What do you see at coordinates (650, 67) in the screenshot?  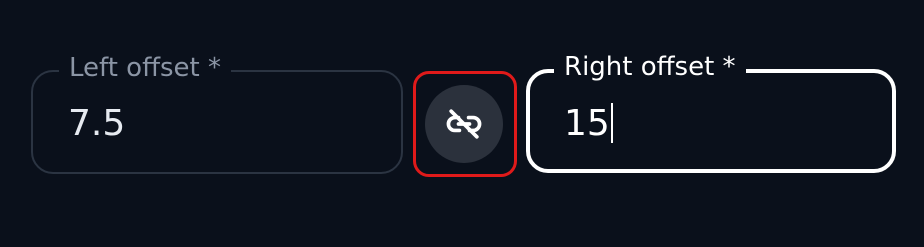 I see `right-offset-label: Right offset *` at bounding box center [650, 67].